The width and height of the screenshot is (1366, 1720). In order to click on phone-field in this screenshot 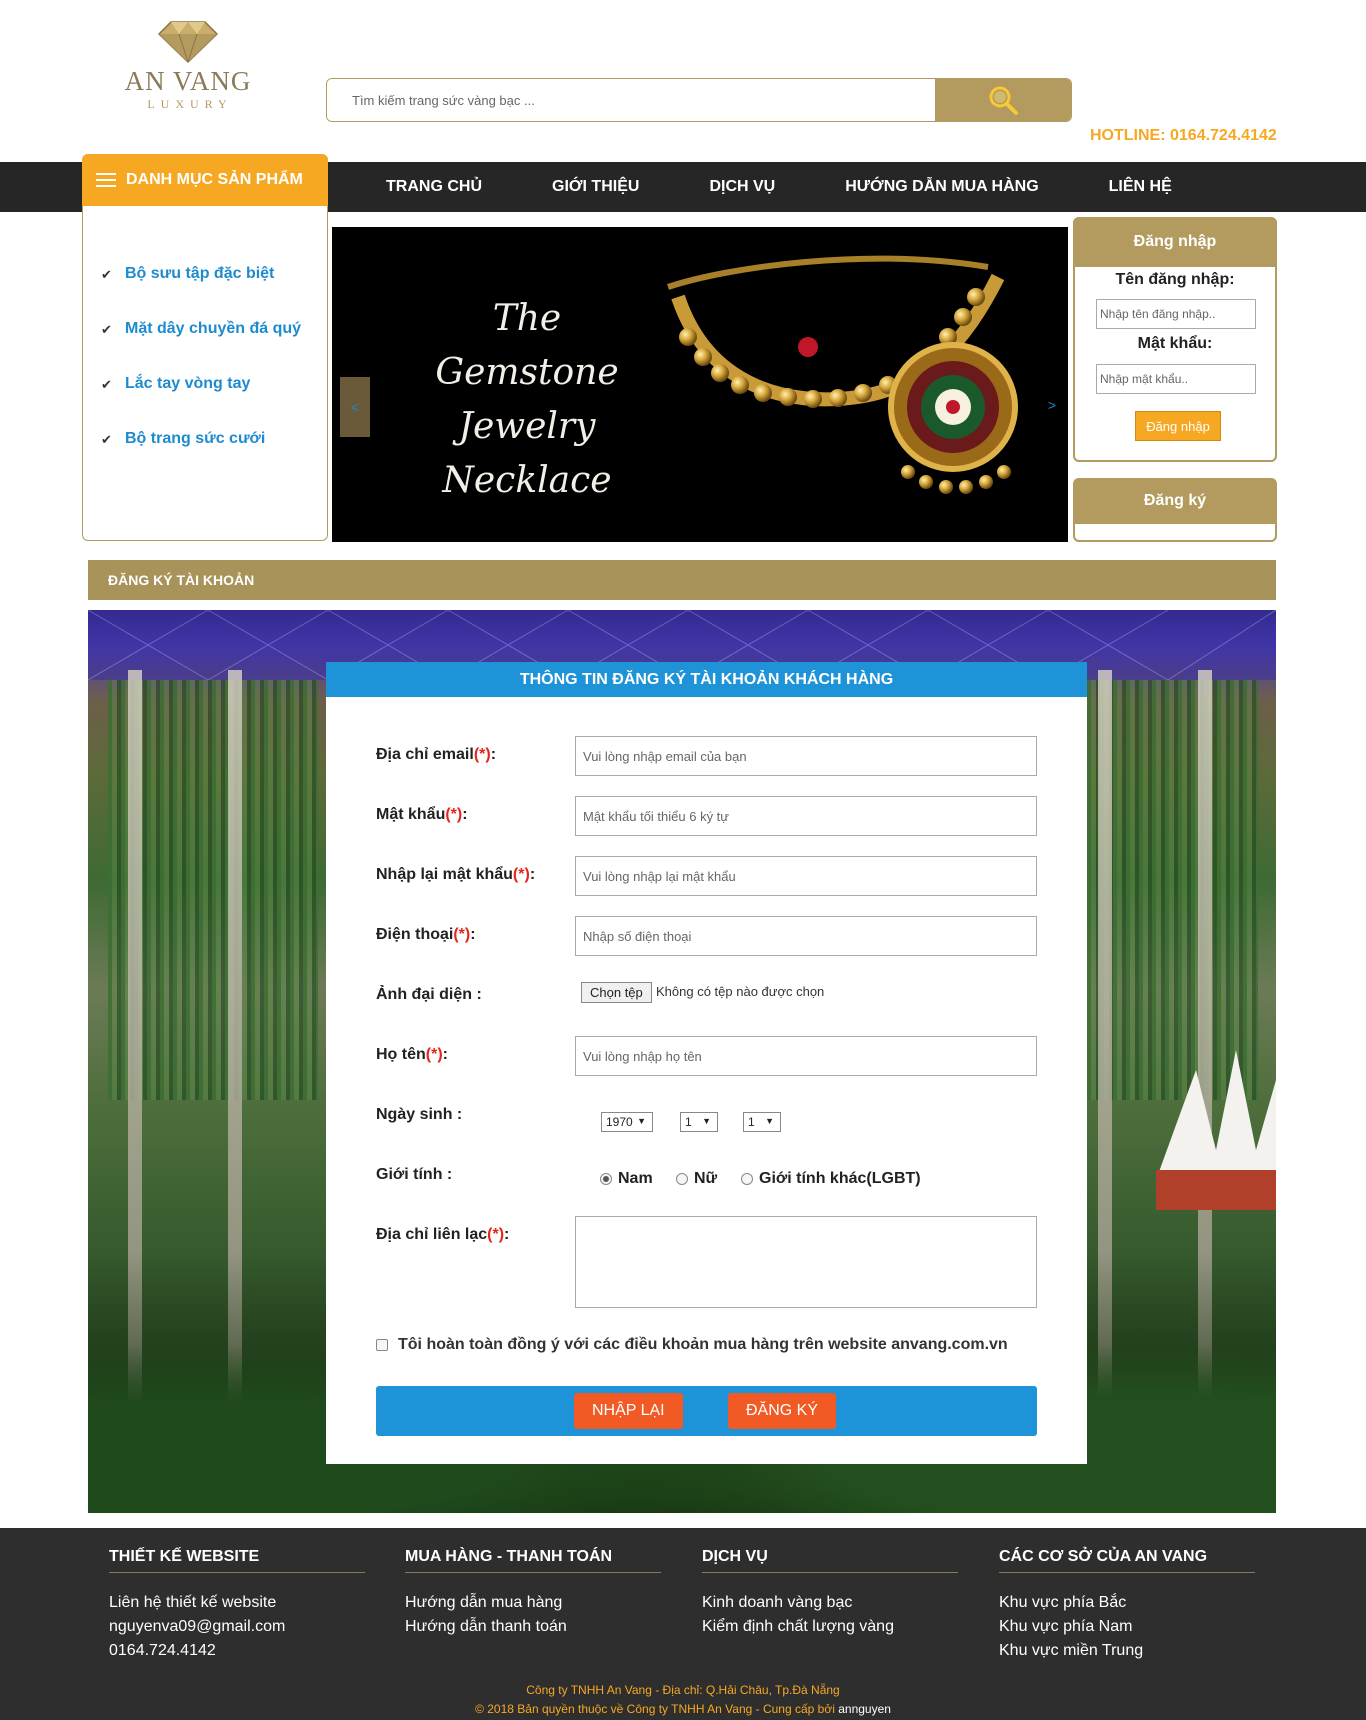, I will do `click(806, 936)`.